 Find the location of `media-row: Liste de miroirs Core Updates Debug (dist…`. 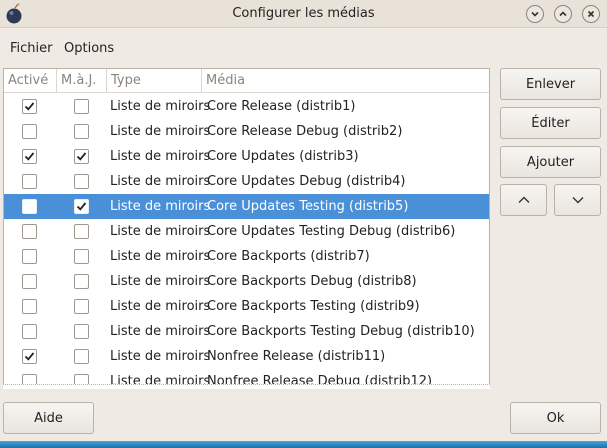

media-row: Liste de miroirs Core Updates Debug (dist… is located at coordinates (246, 181).